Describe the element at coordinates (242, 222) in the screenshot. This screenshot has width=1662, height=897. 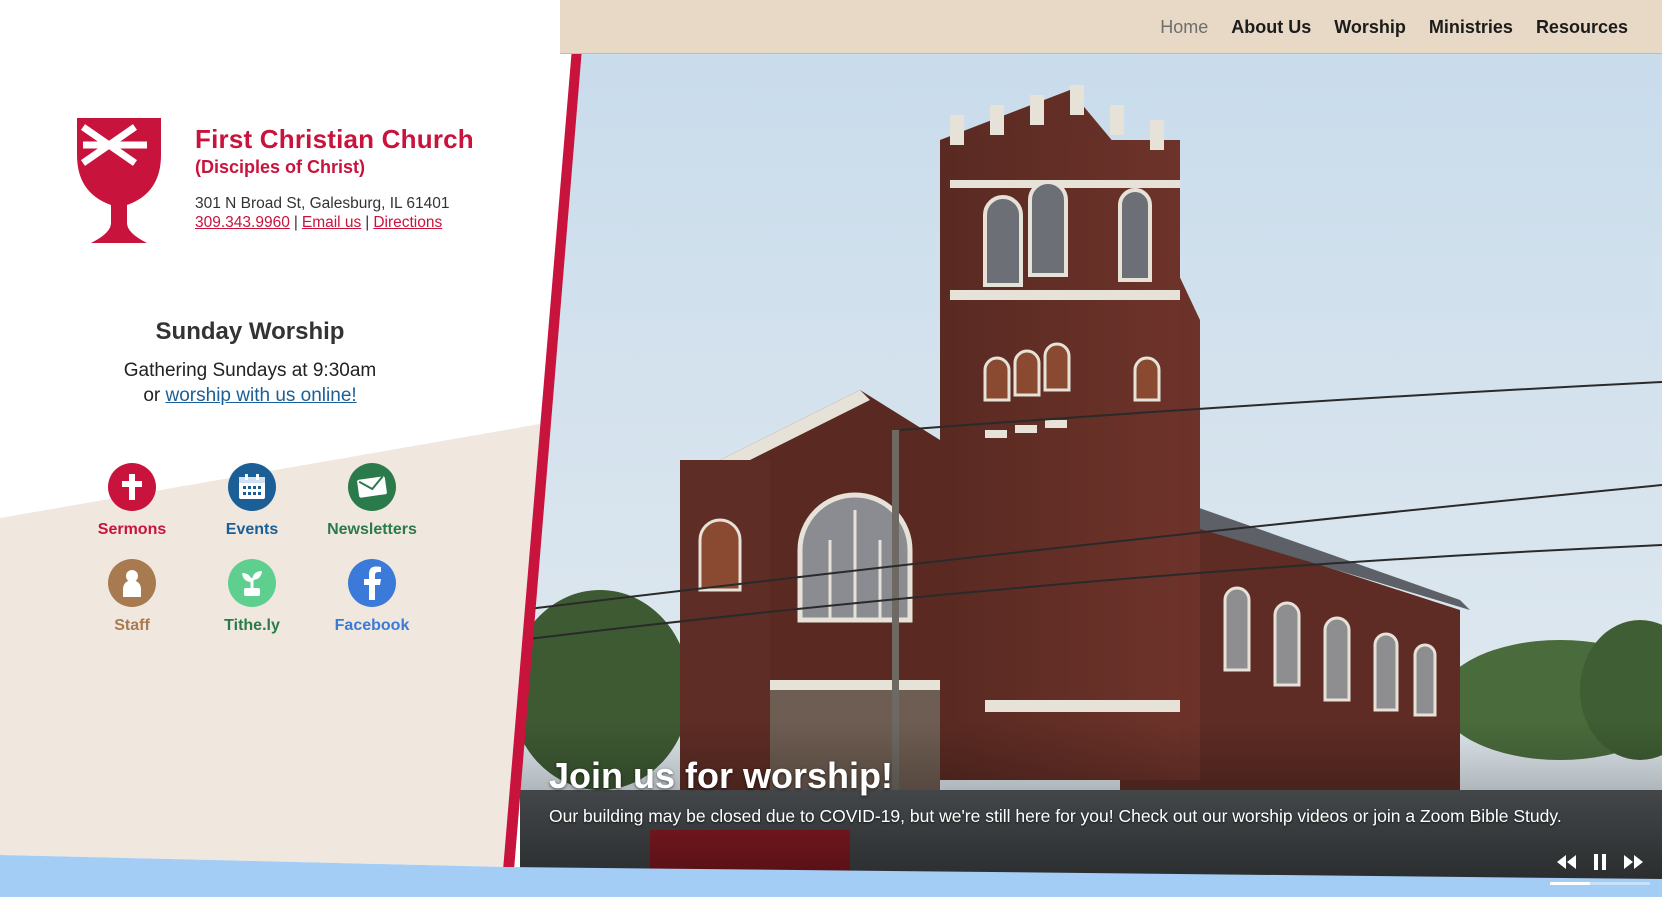
I see `phone-link: 309.343.9960` at that location.